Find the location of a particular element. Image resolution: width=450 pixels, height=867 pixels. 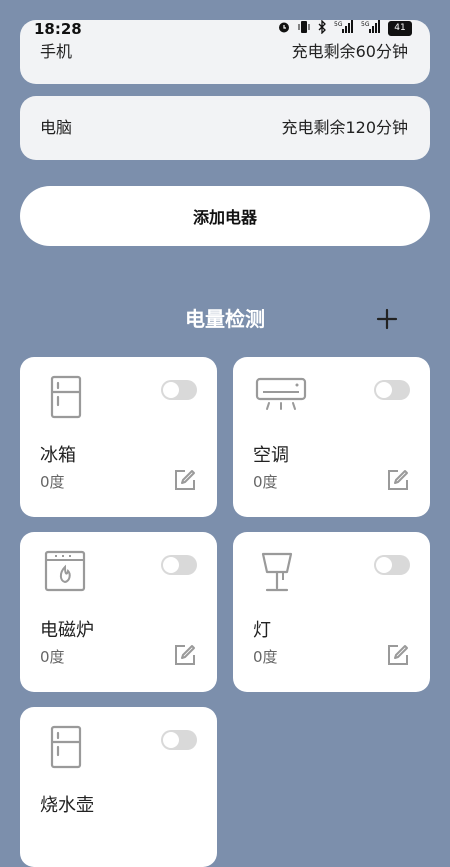

appliance-name: 空调 is located at coordinates (271, 455).